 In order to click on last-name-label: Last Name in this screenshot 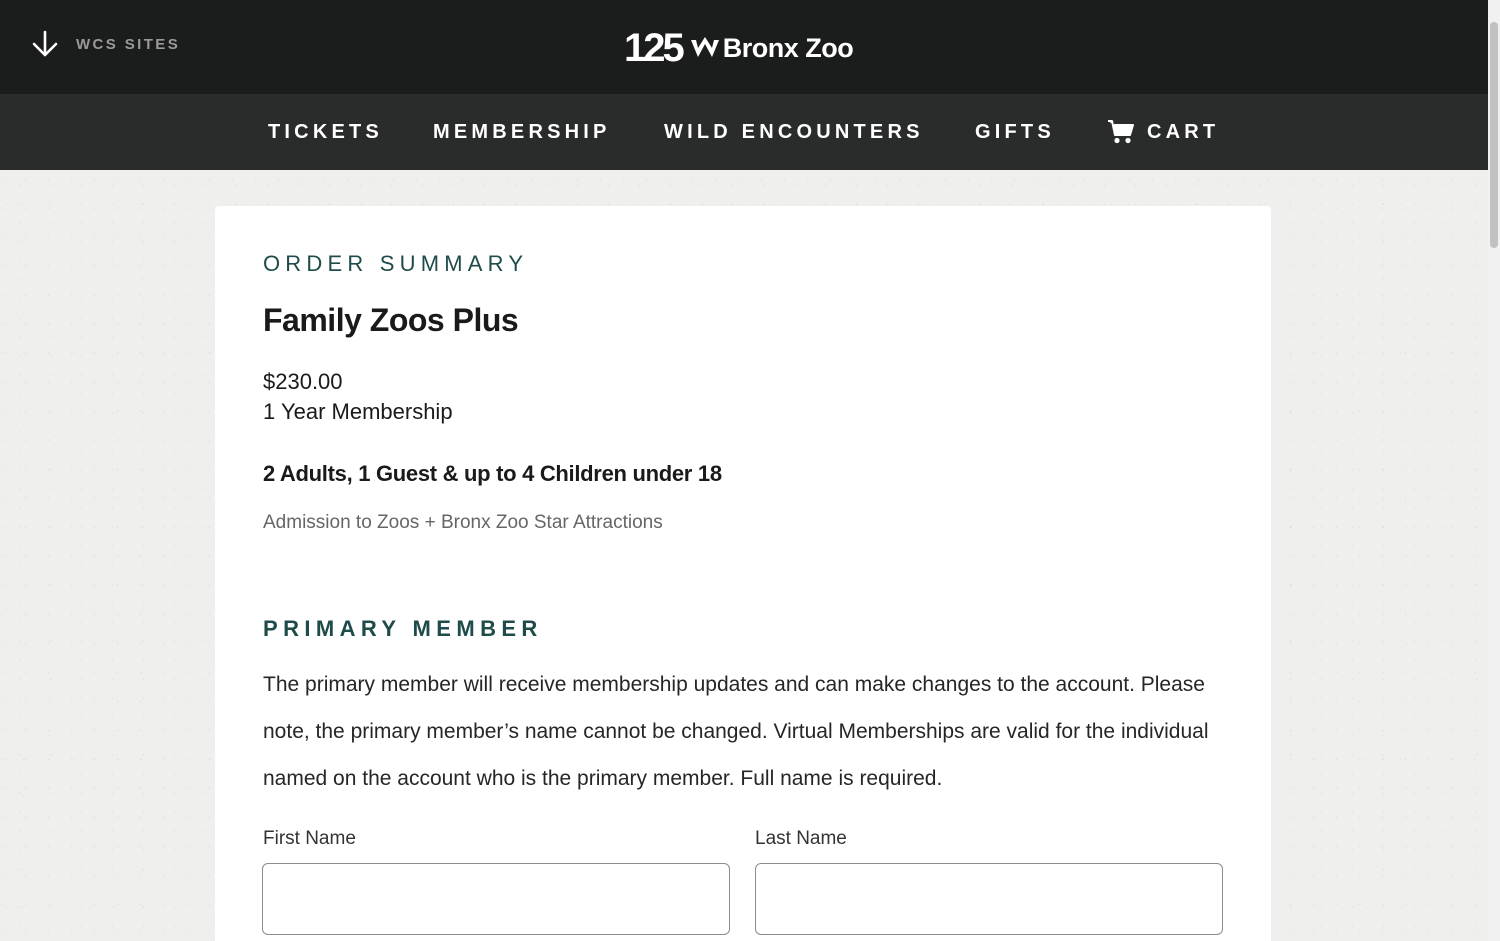, I will do `click(801, 838)`.